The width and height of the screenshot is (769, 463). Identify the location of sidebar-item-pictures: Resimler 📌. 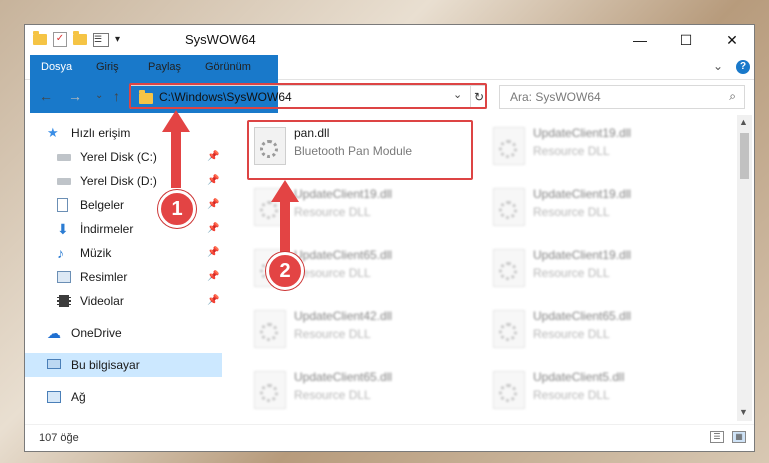
(123, 277).